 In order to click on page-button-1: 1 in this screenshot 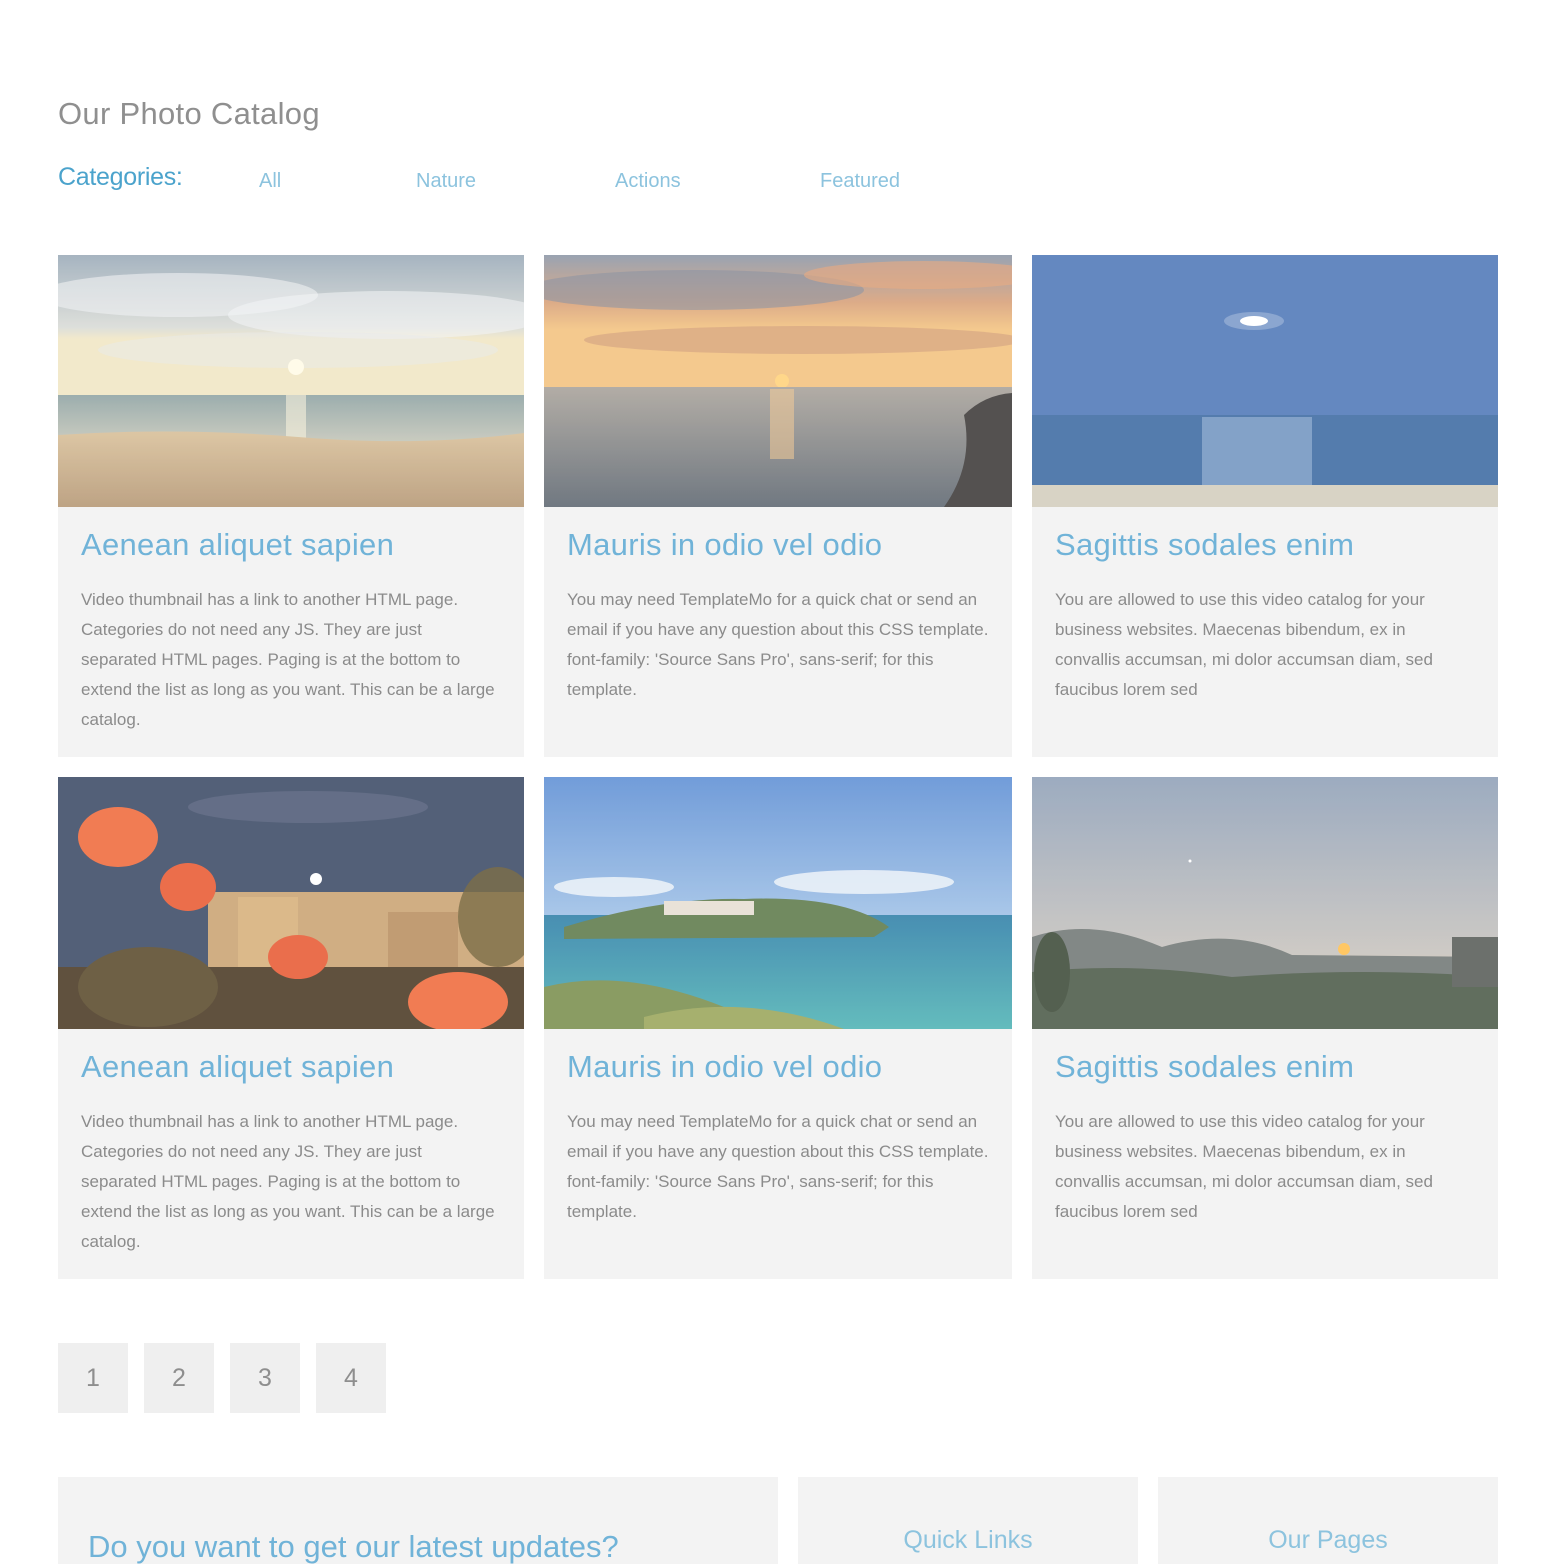, I will do `click(93, 1378)`.